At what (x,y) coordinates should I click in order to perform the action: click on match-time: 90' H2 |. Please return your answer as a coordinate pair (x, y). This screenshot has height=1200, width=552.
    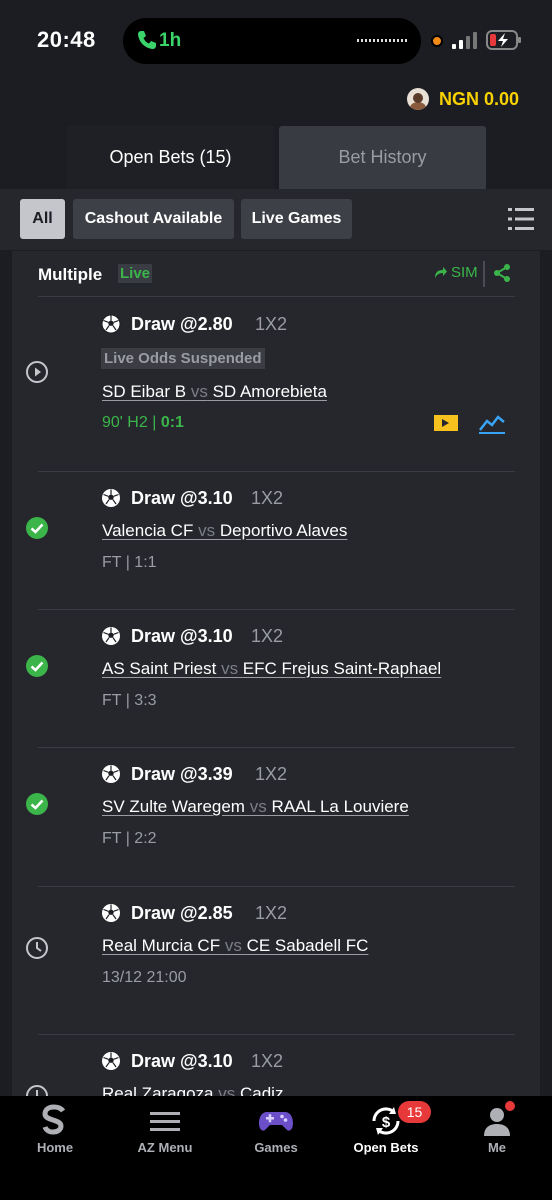
    Looking at the image, I should click on (129, 422).